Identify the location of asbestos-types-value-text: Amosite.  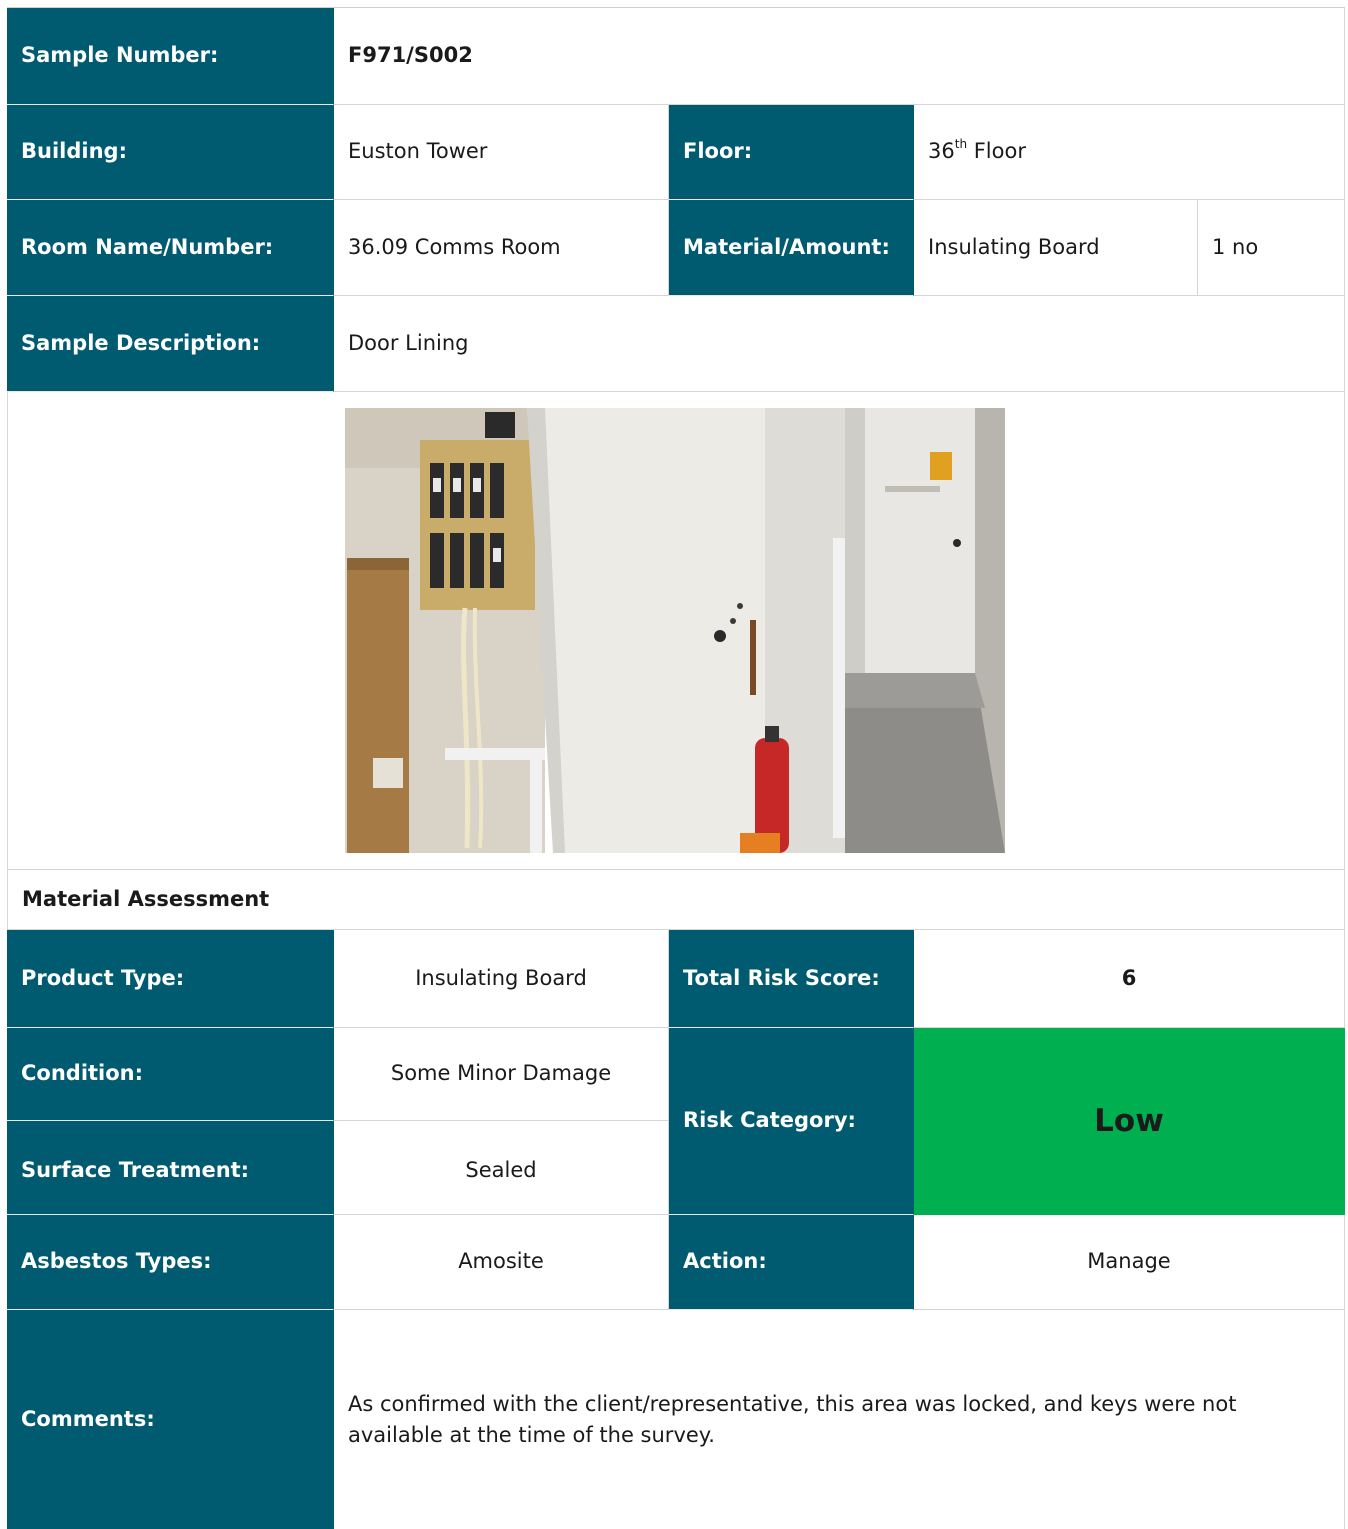
(501, 1261).